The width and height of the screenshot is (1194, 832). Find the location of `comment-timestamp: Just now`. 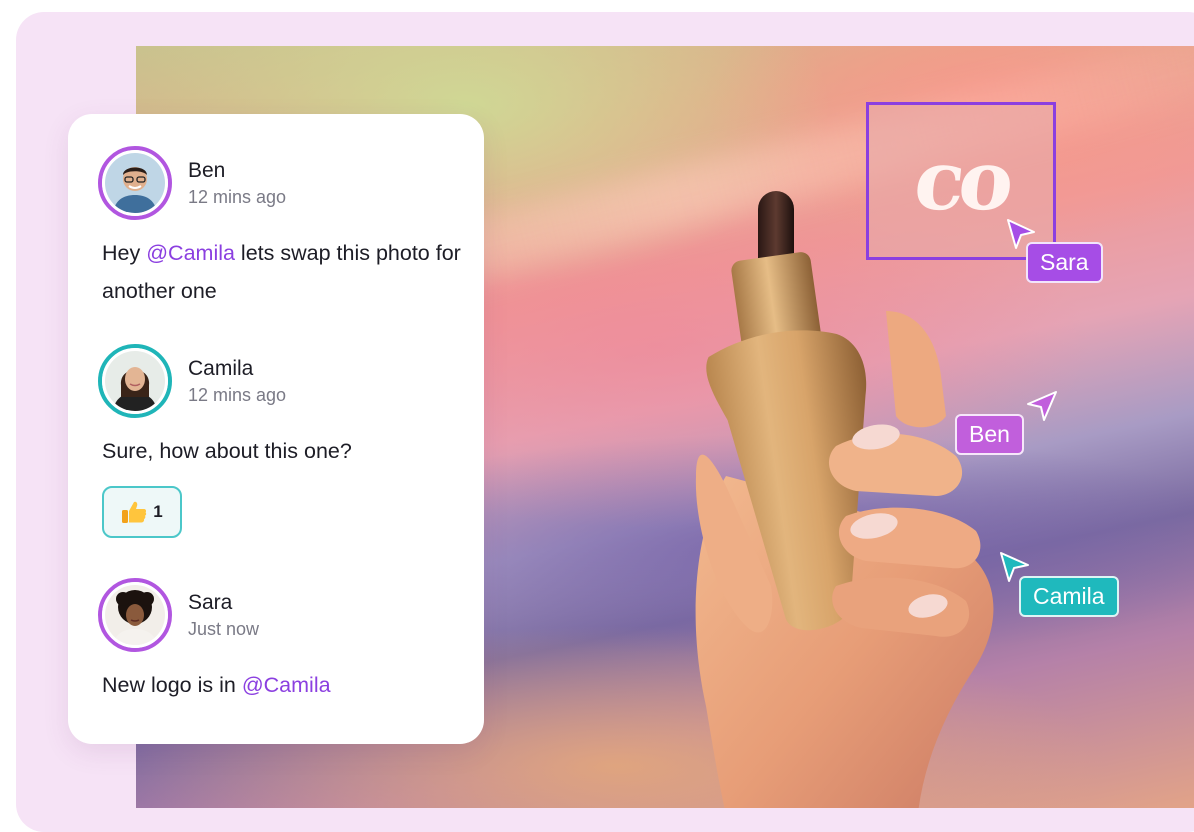

comment-timestamp: Just now is located at coordinates (224, 629).